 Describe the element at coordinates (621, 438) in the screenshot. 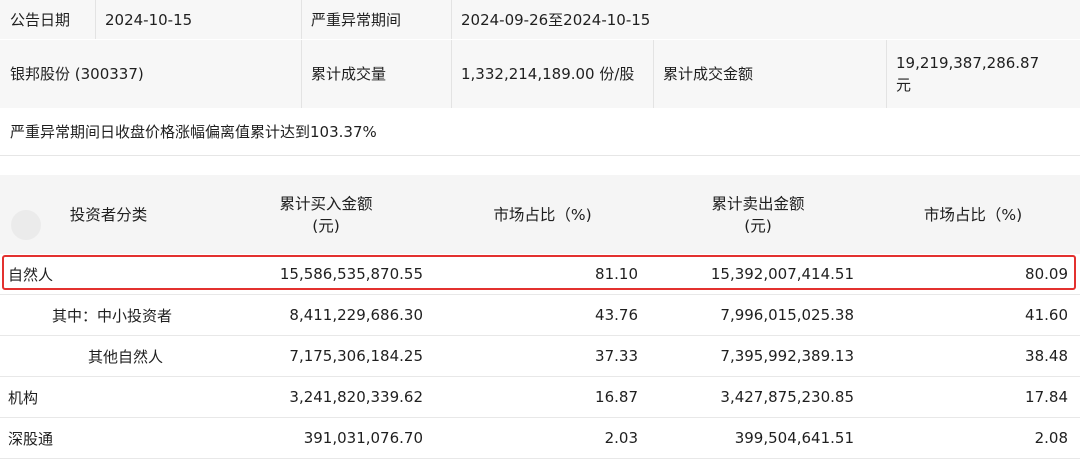

I see `row-buy-share: 2.03` at that location.